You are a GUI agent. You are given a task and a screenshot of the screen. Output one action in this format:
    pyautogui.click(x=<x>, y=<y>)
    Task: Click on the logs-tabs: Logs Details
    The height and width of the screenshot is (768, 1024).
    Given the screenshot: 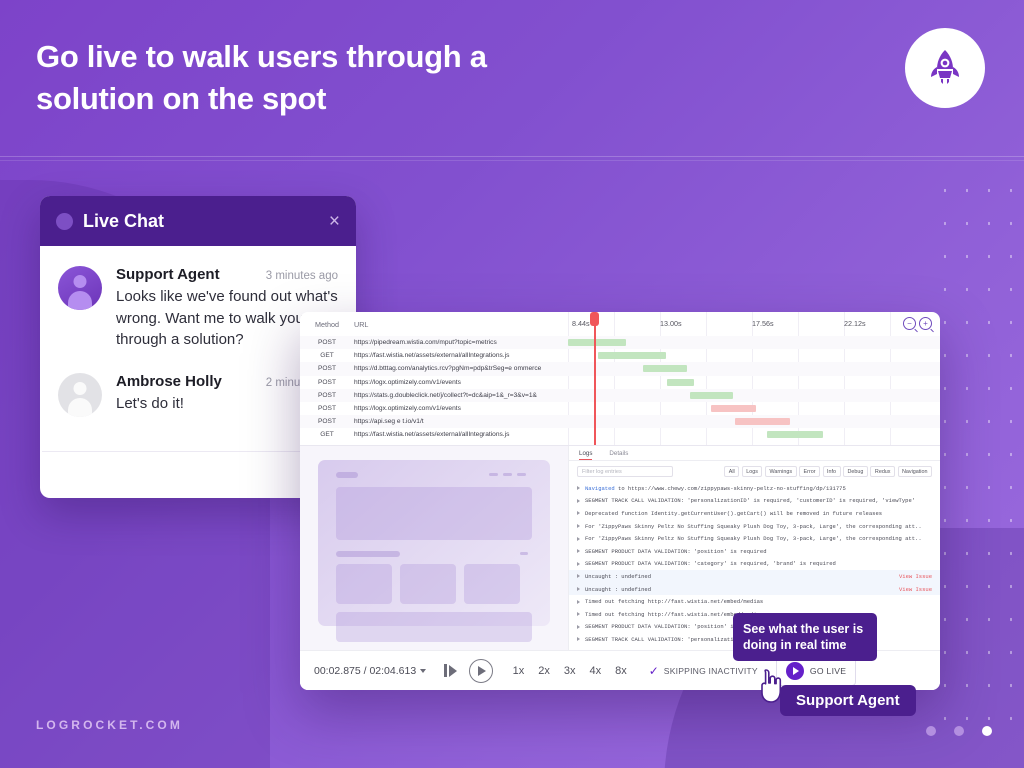 What is the action you would take?
    pyautogui.click(x=754, y=453)
    